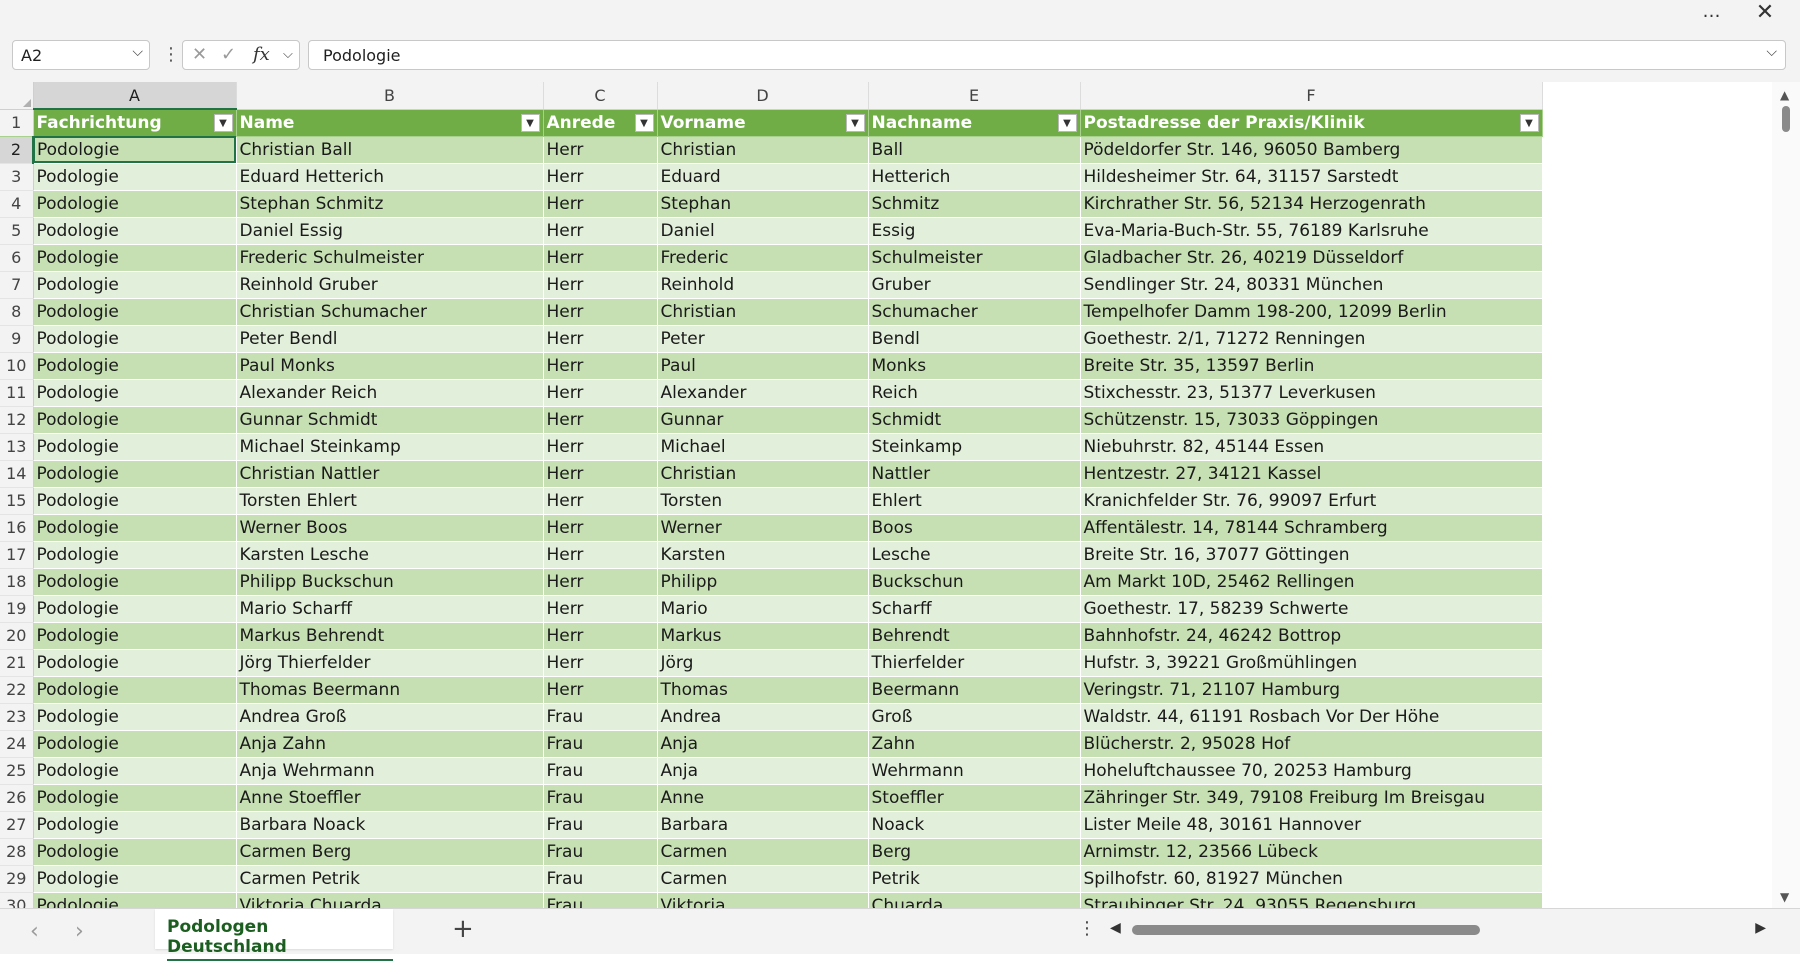  What do you see at coordinates (17, 744) in the screenshot?
I see `row-header: 24` at bounding box center [17, 744].